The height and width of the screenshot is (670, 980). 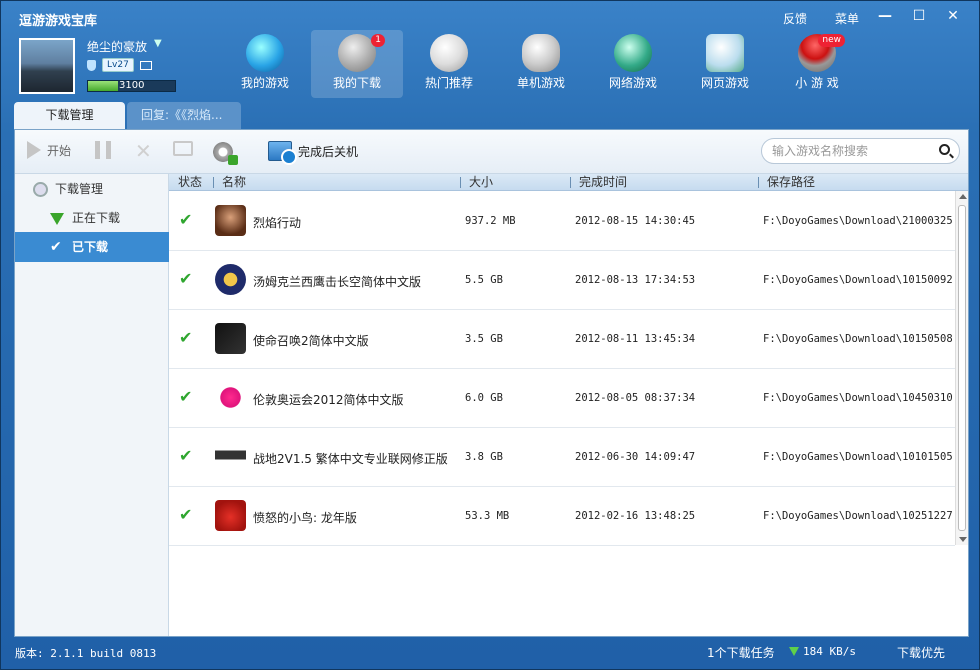 I want to click on column-header-size: 大小, so click(x=481, y=182).